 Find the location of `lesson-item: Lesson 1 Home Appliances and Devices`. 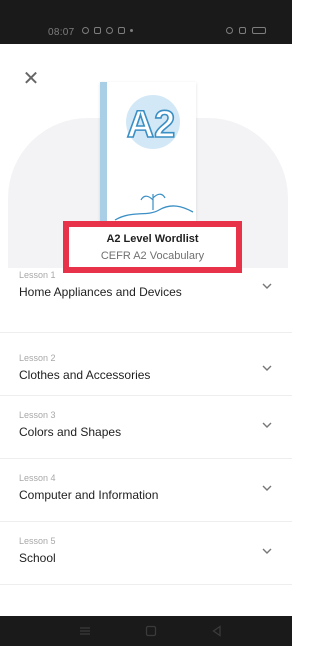

lesson-item: Lesson 1 Home Appliances and Devices is located at coordinates (146, 301).